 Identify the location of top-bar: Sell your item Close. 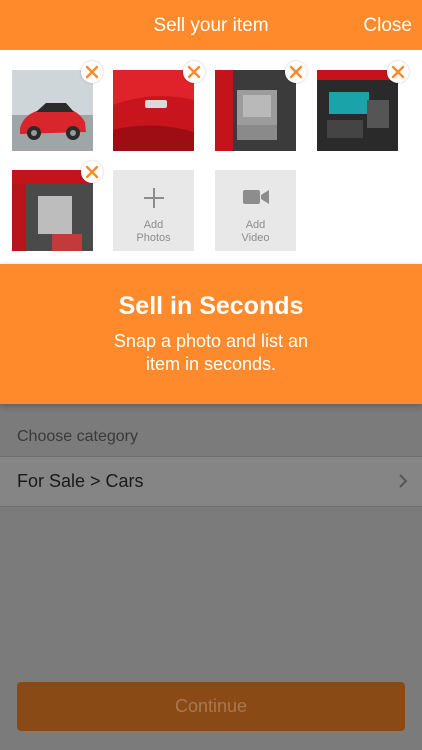
(211, 25).